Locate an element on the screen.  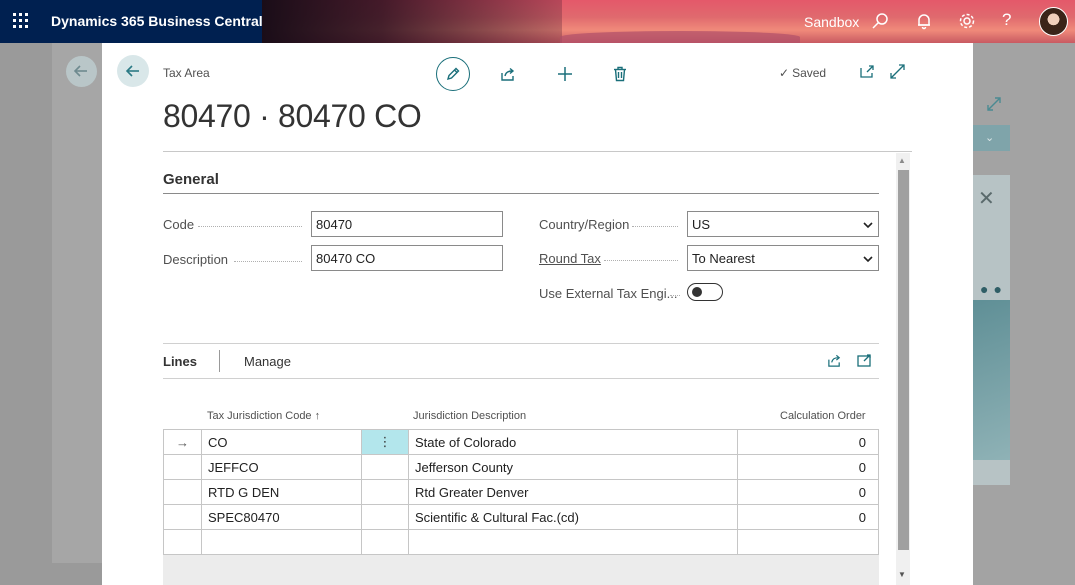
trash-icon is located at coordinates (620, 74).